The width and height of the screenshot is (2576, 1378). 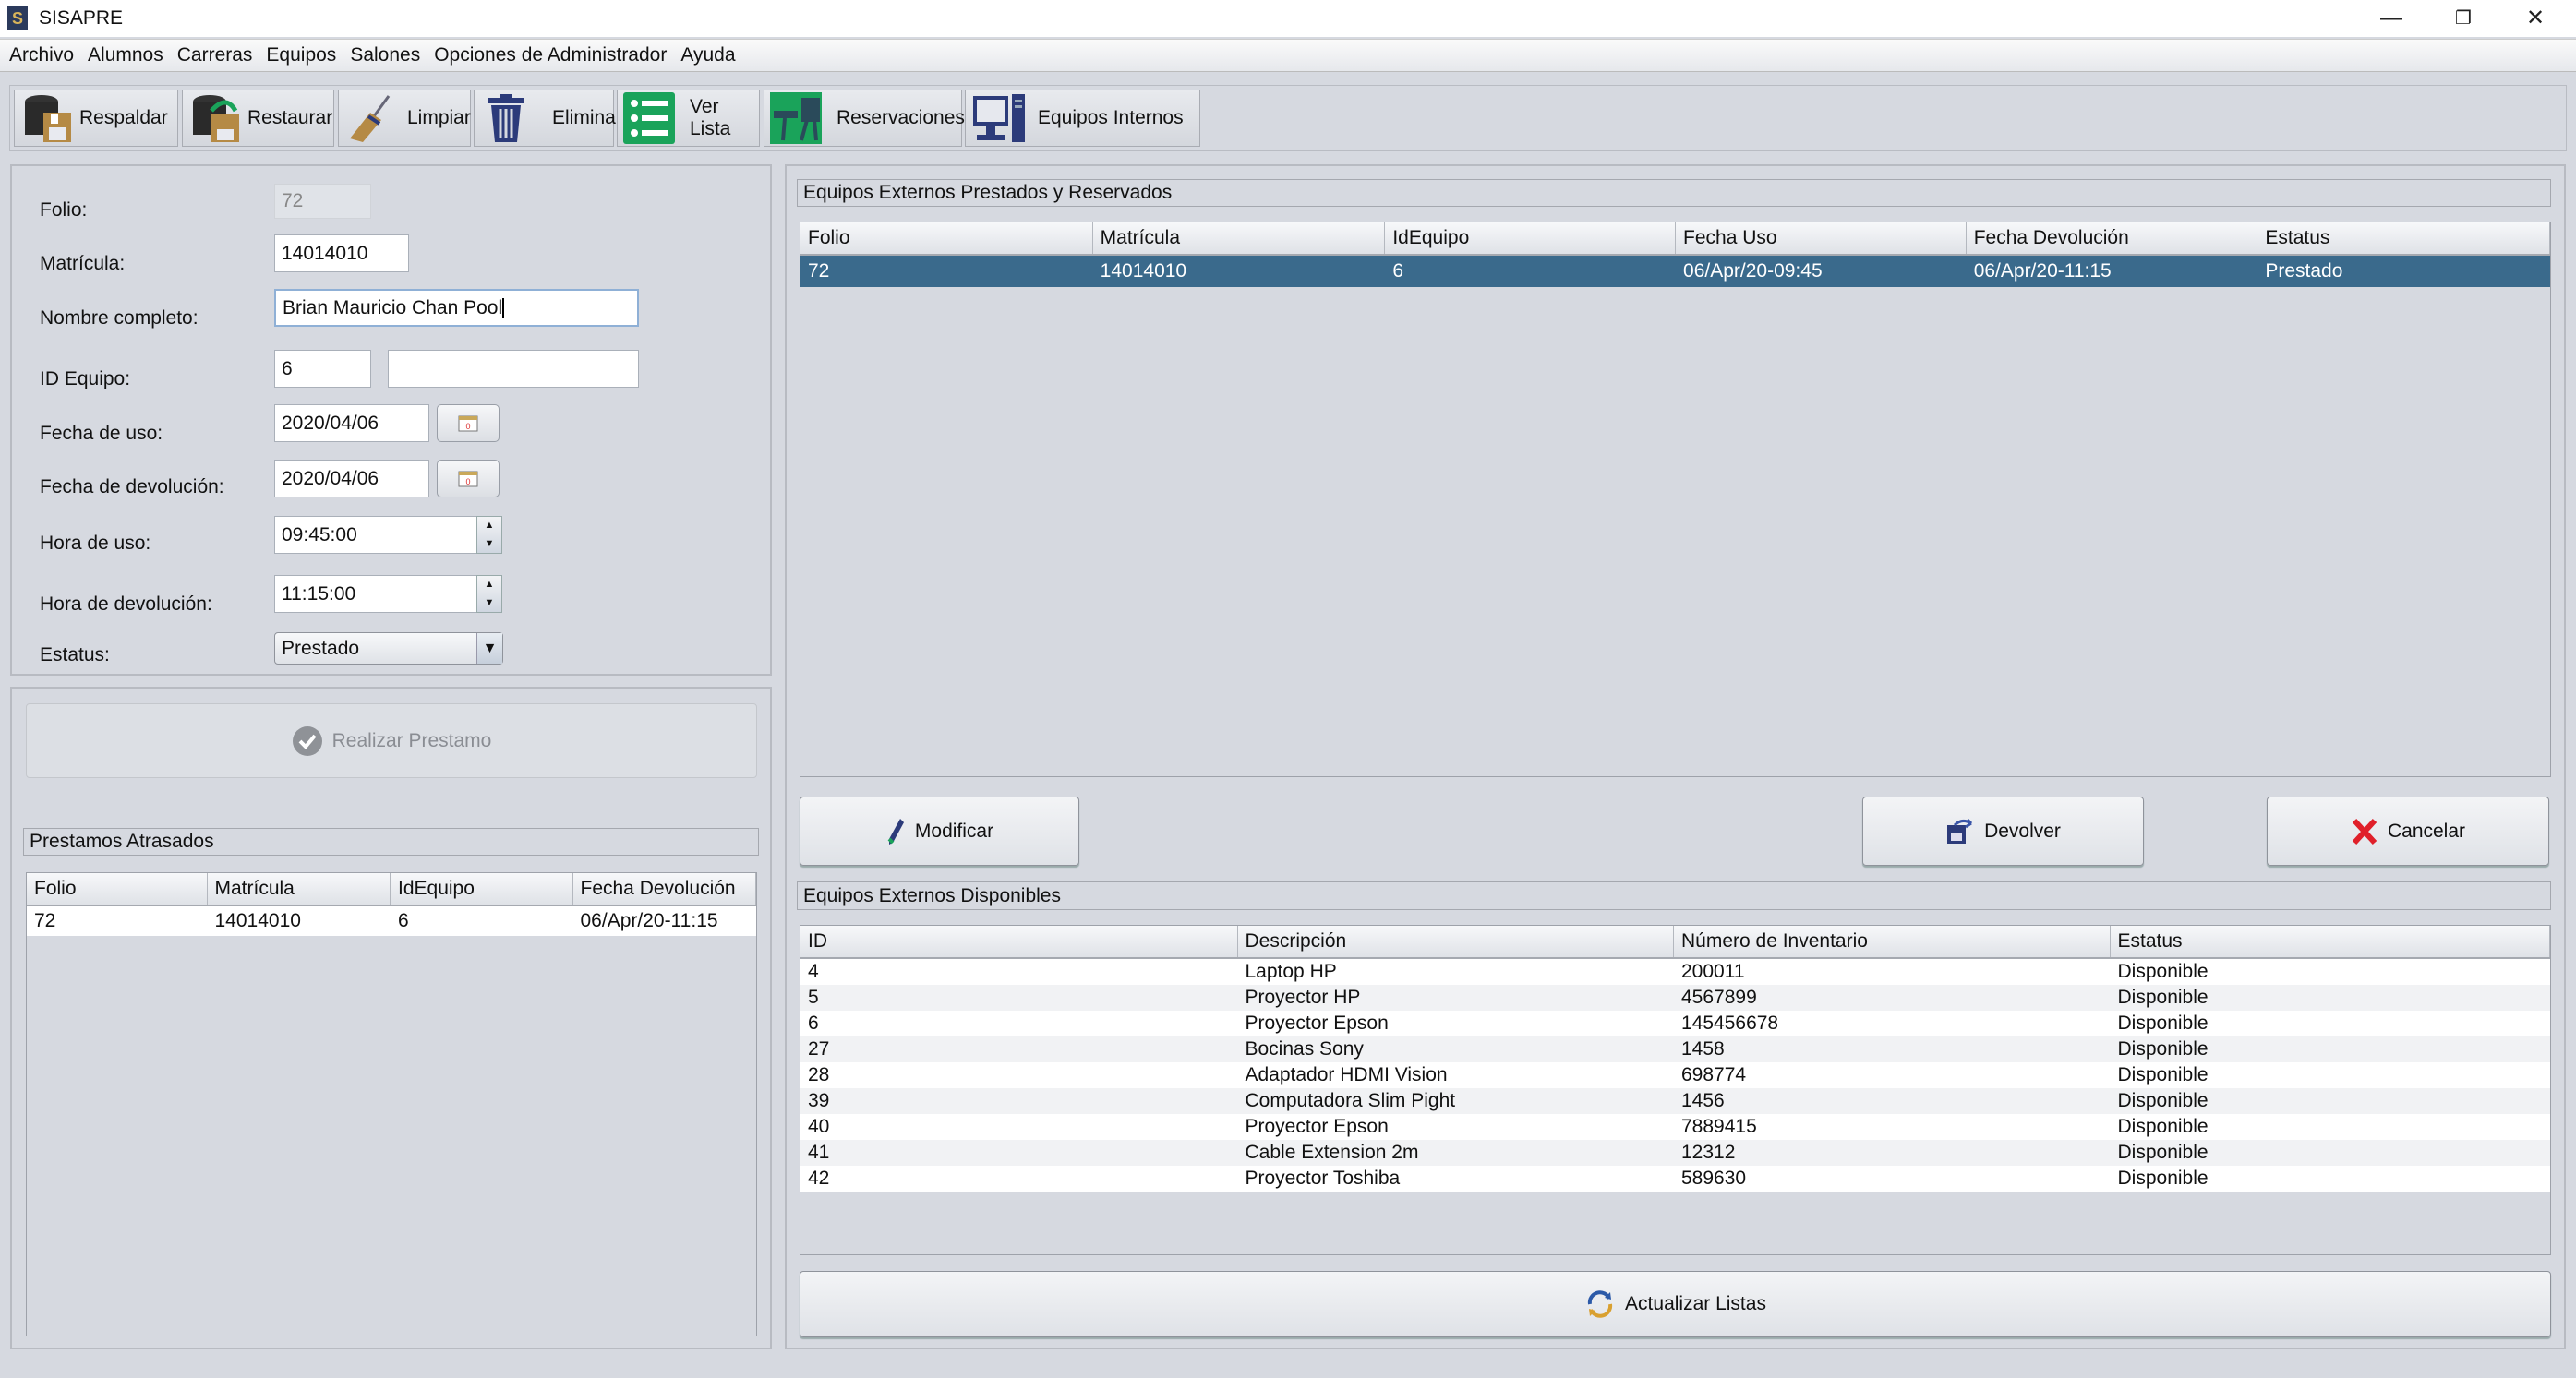 I want to click on table-cell: 39, so click(x=819, y=1100).